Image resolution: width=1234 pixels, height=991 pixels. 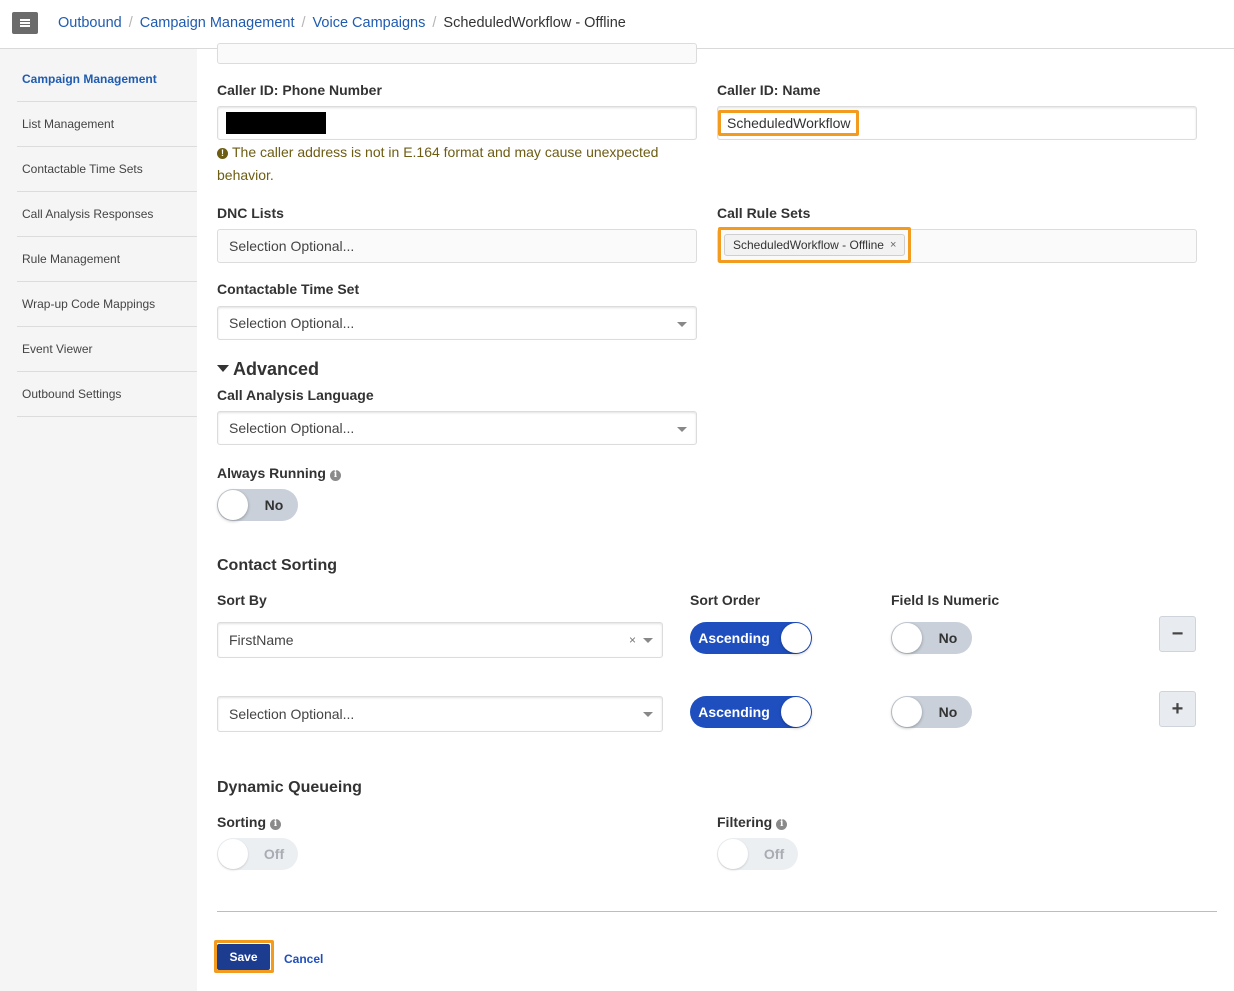 I want to click on sidebar-item-event-viewer: Event Viewer, so click(x=107, y=349).